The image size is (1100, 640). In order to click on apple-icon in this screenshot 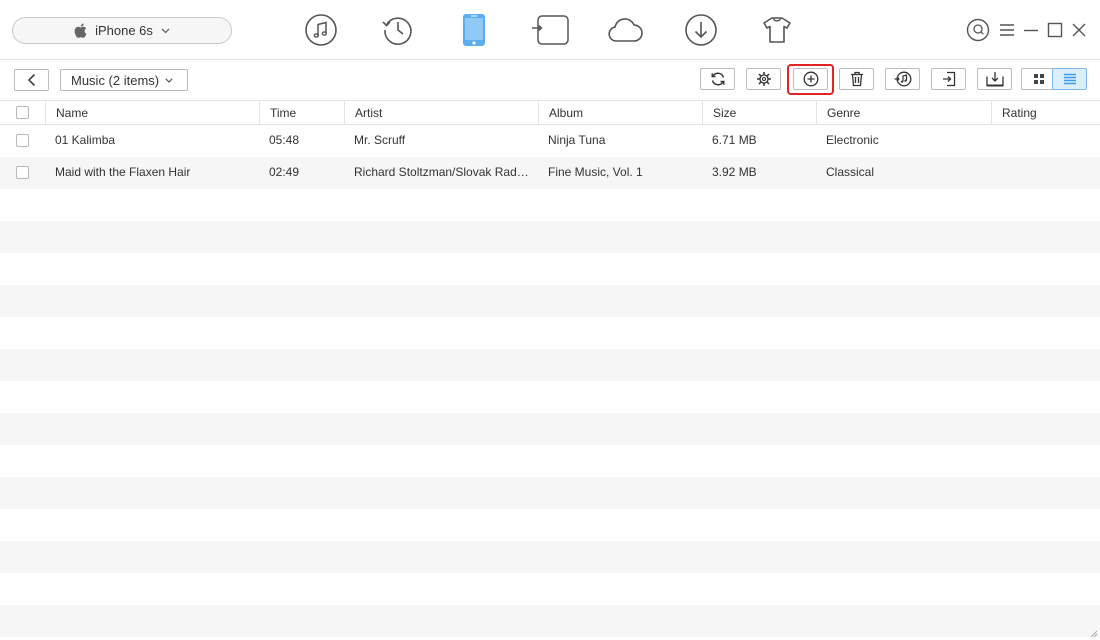, I will do `click(80, 30)`.